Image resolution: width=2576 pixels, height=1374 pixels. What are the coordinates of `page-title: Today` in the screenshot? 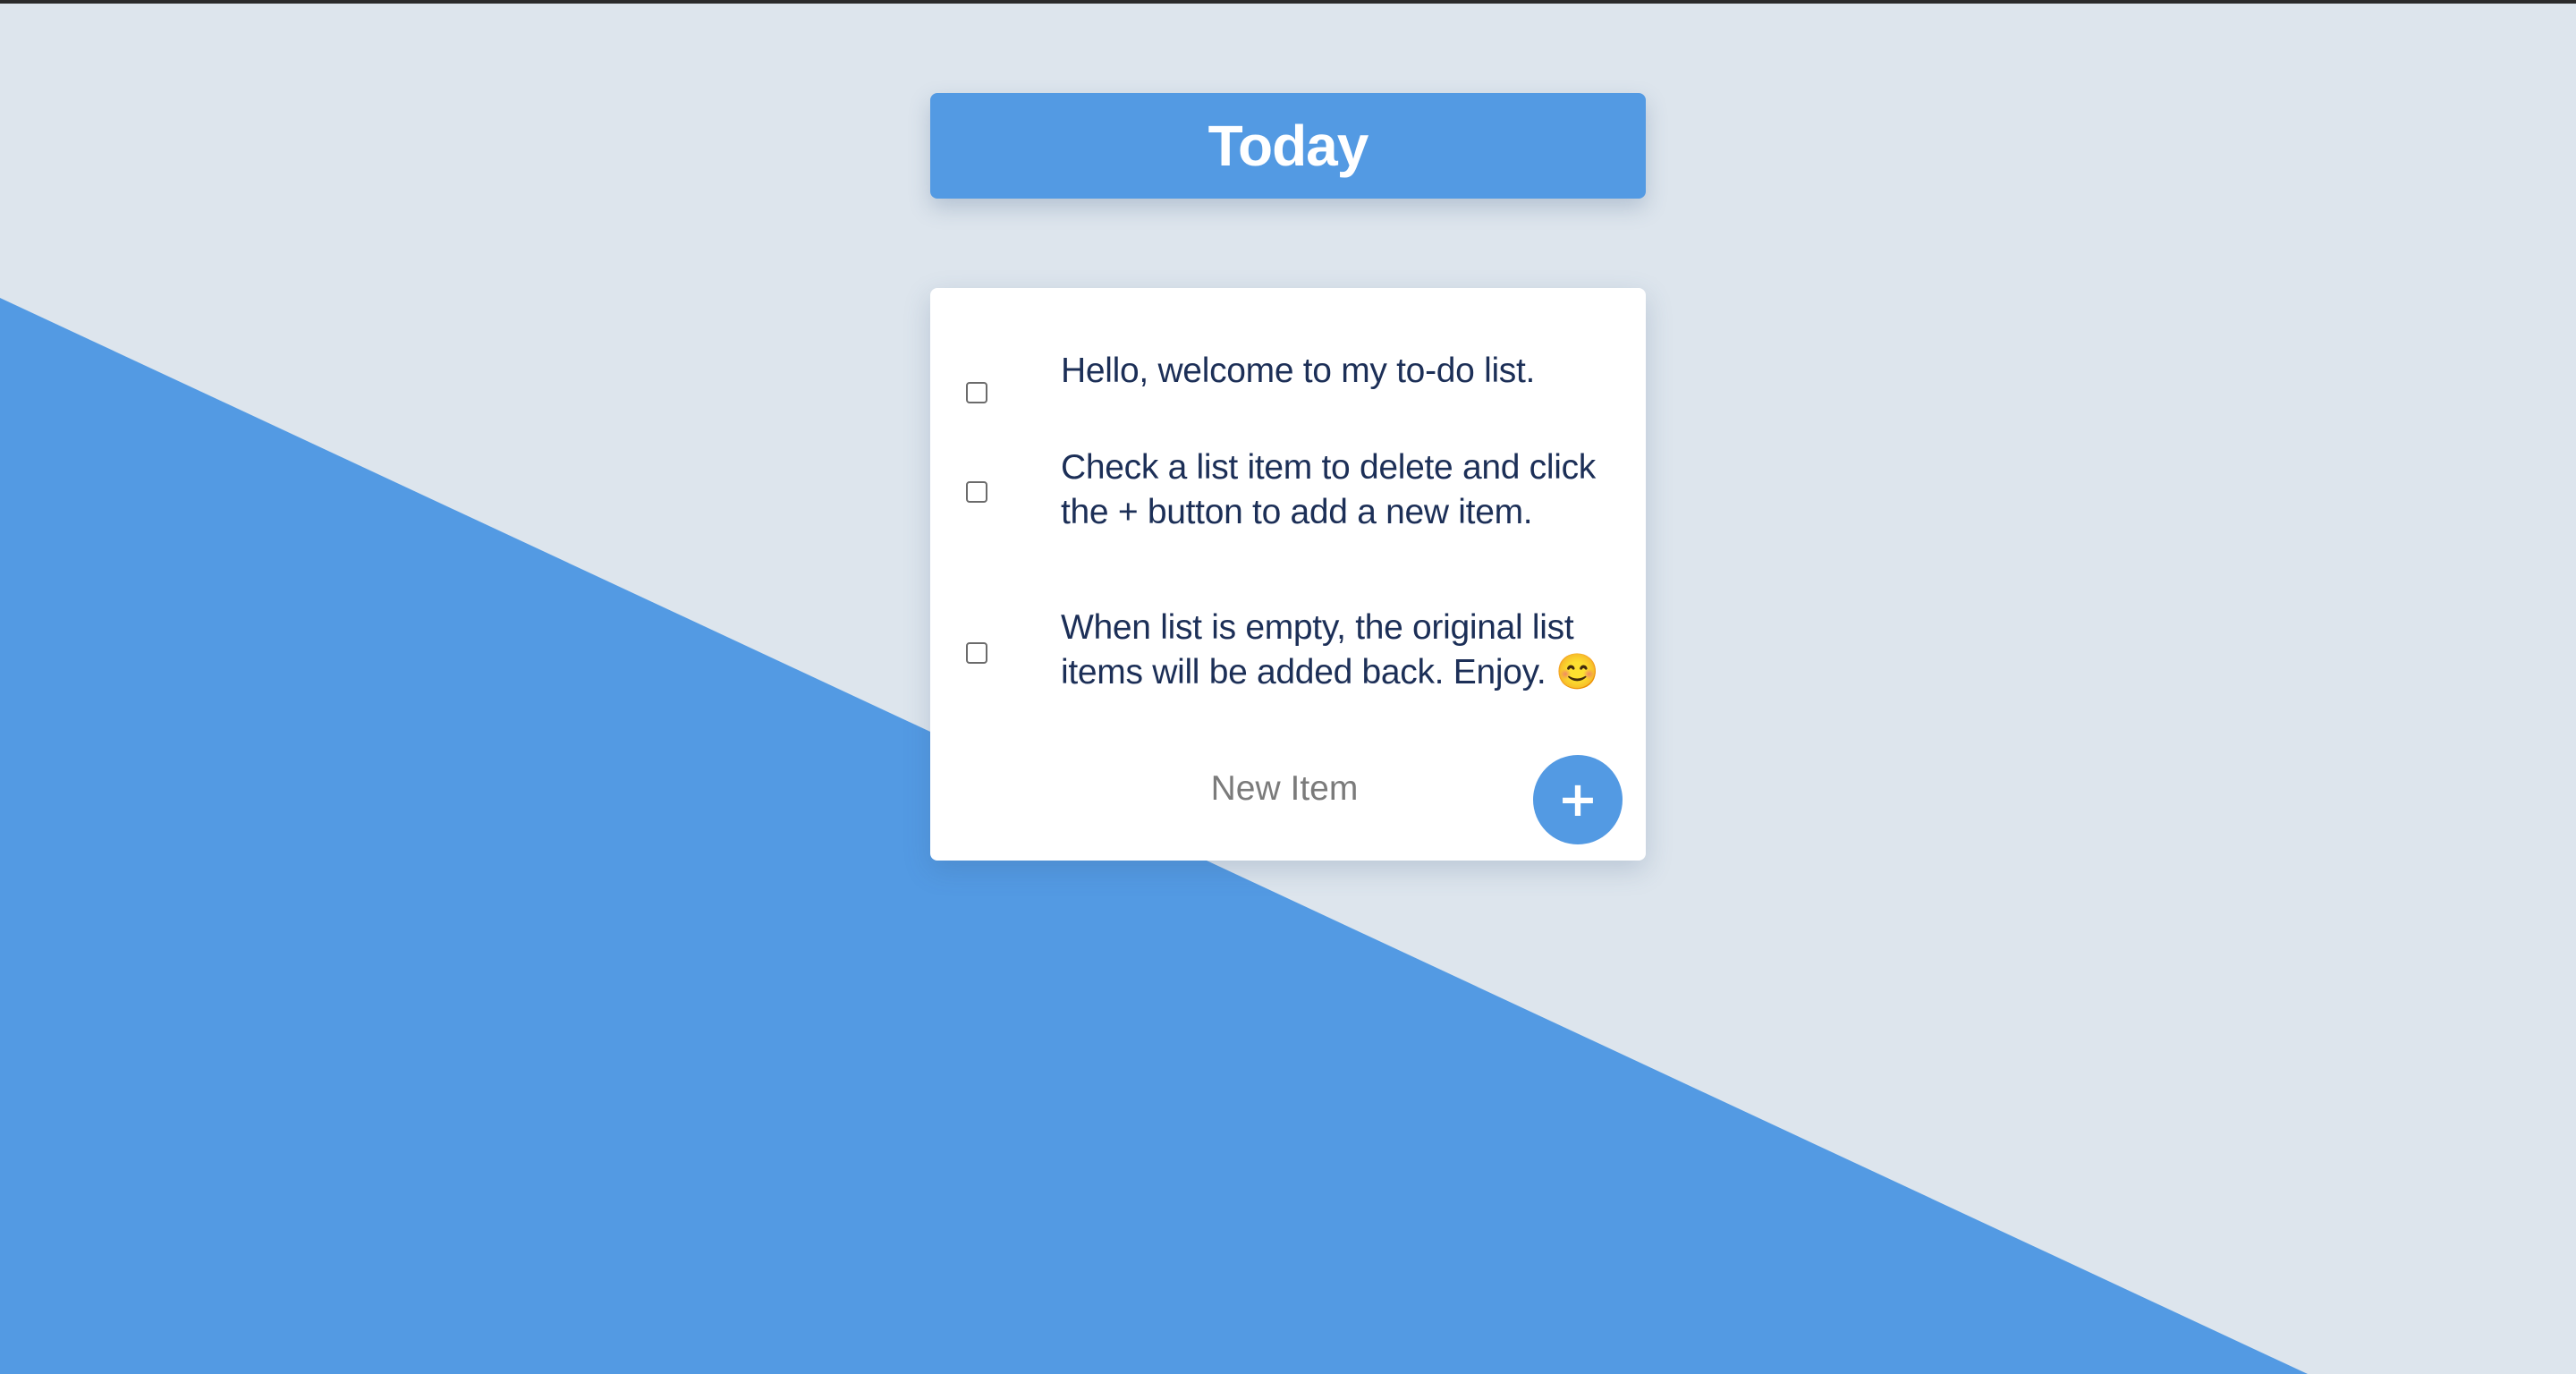 It's located at (1288, 146).